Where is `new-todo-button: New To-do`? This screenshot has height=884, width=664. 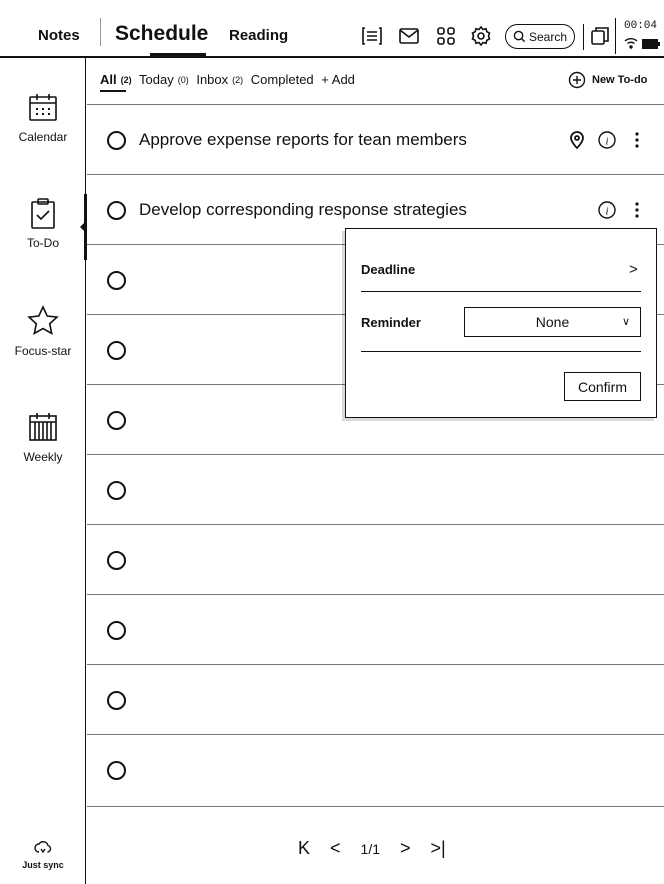 new-todo-button: New To-do is located at coordinates (607, 80).